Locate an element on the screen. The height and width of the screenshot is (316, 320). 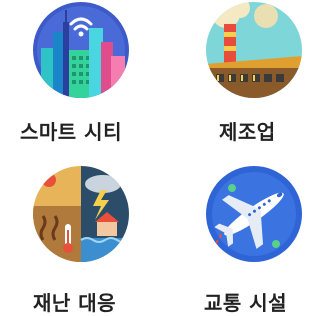
disaster-response-icon is located at coordinates (81, 214).